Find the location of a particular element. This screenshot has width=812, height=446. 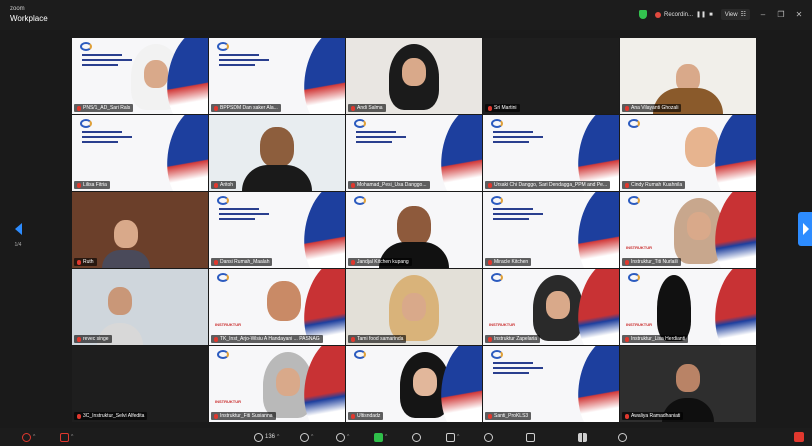

participant-tile: Andi Salma is located at coordinates (414, 76).